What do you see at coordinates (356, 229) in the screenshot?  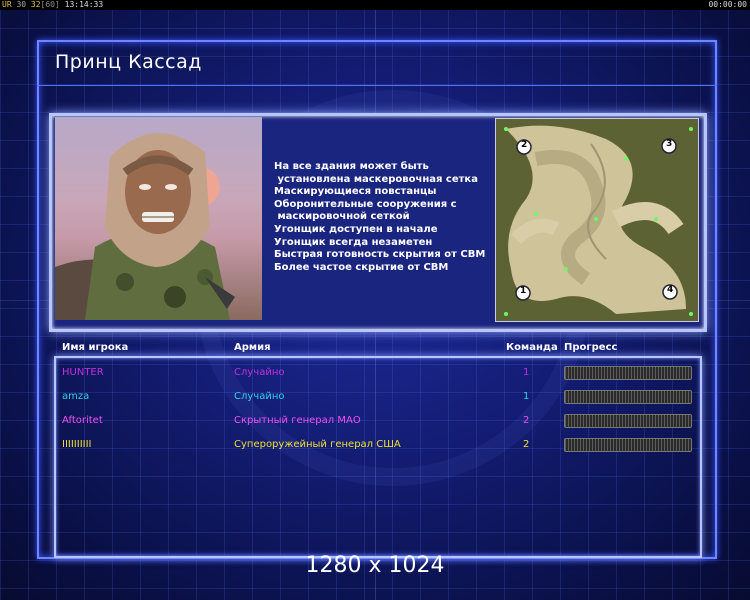 I see `feature-line: Угонщик доступен в начале` at bounding box center [356, 229].